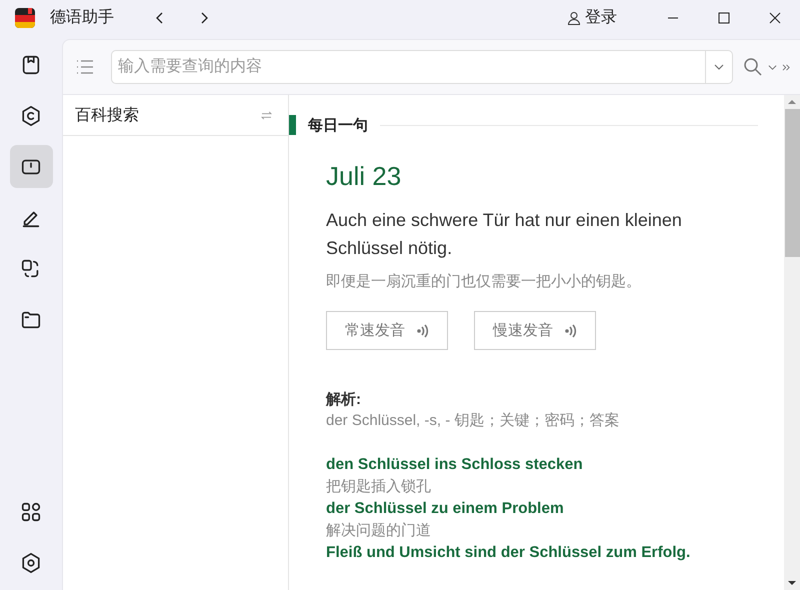  What do you see at coordinates (82, 18) in the screenshot?
I see `window-title: 德语助手` at bounding box center [82, 18].